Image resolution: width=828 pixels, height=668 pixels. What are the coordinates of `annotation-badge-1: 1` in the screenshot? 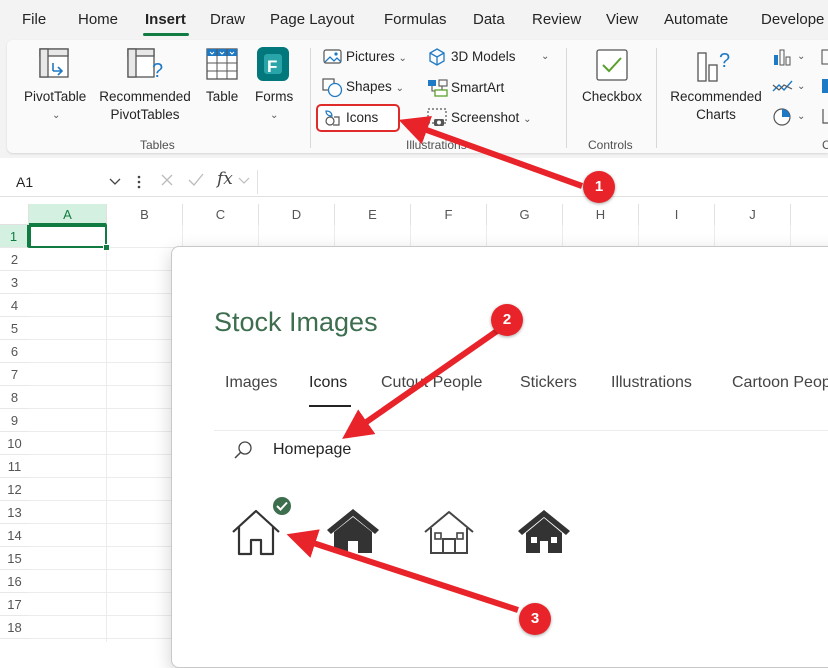 It's located at (599, 187).